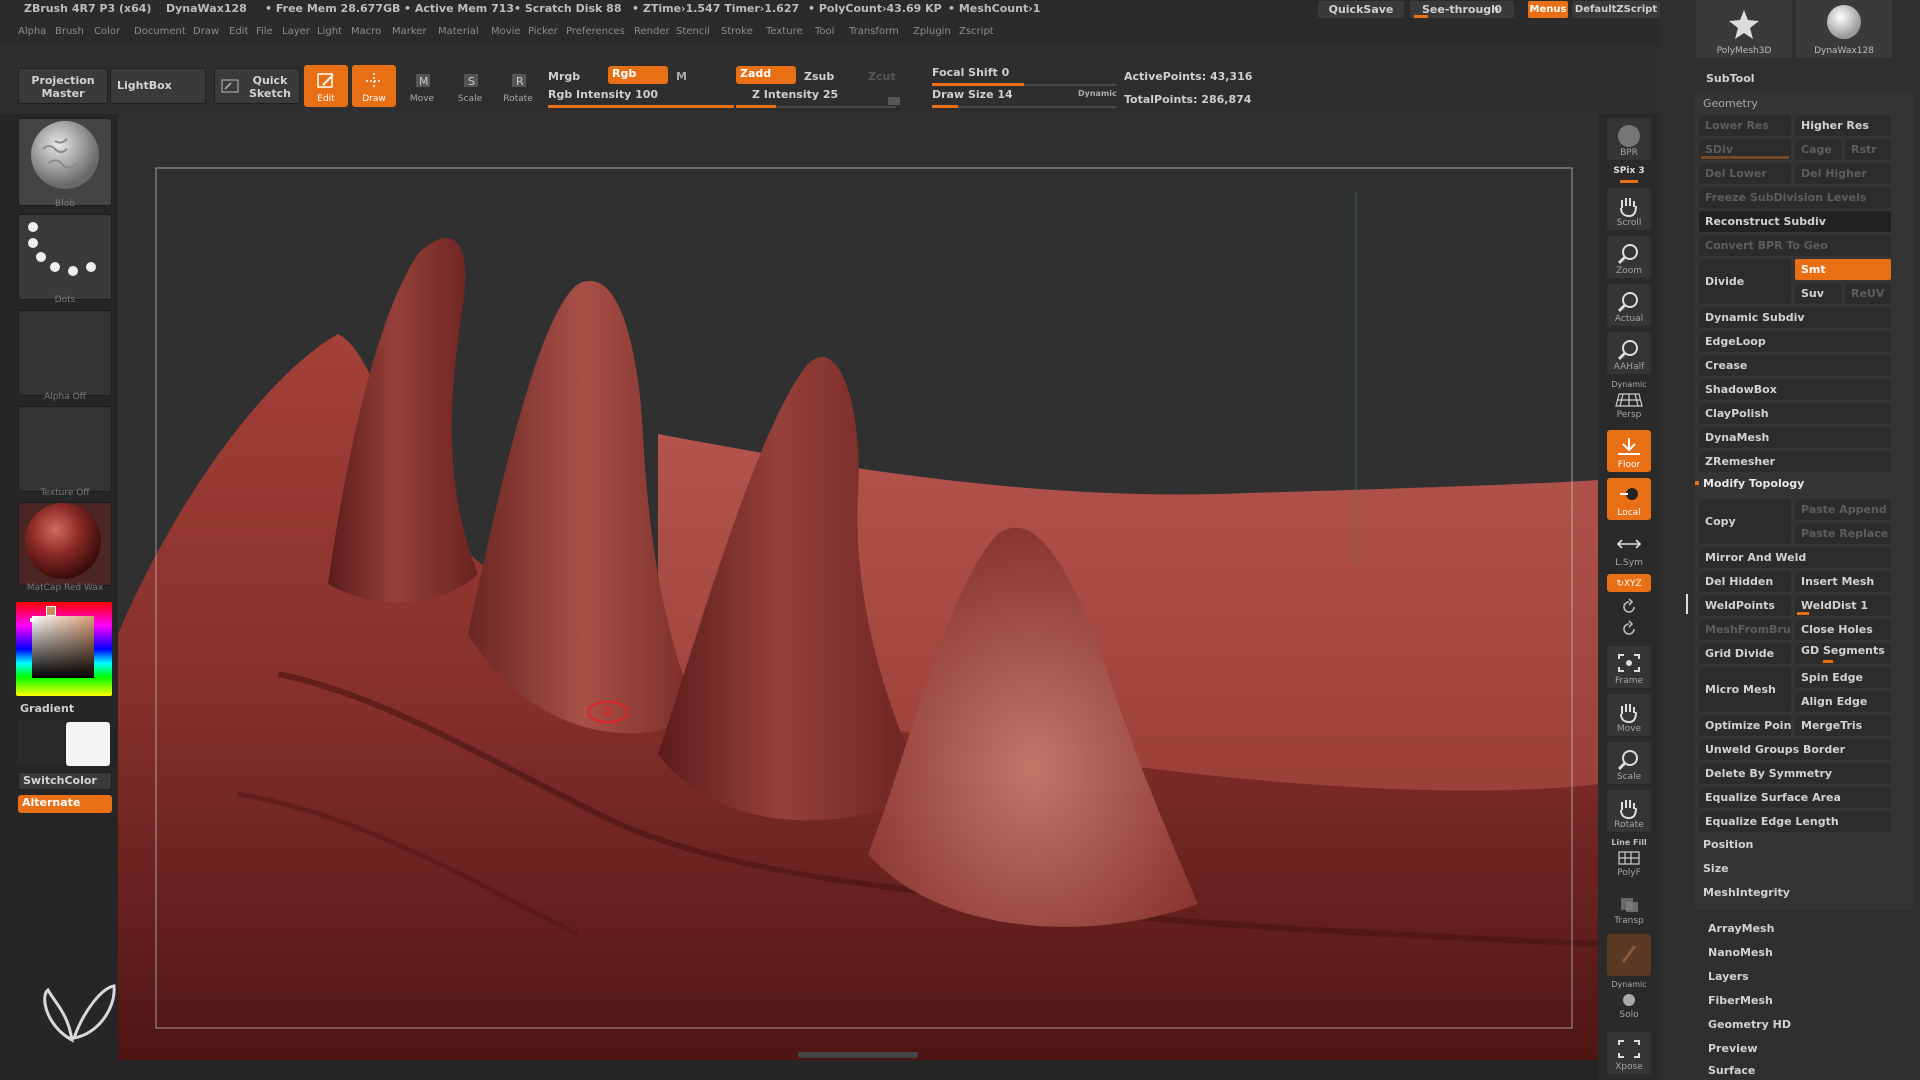  What do you see at coordinates (1744, 29) in the screenshot?
I see `polymesh3d-thumb: PolyMesh3D` at bounding box center [1744, 29].